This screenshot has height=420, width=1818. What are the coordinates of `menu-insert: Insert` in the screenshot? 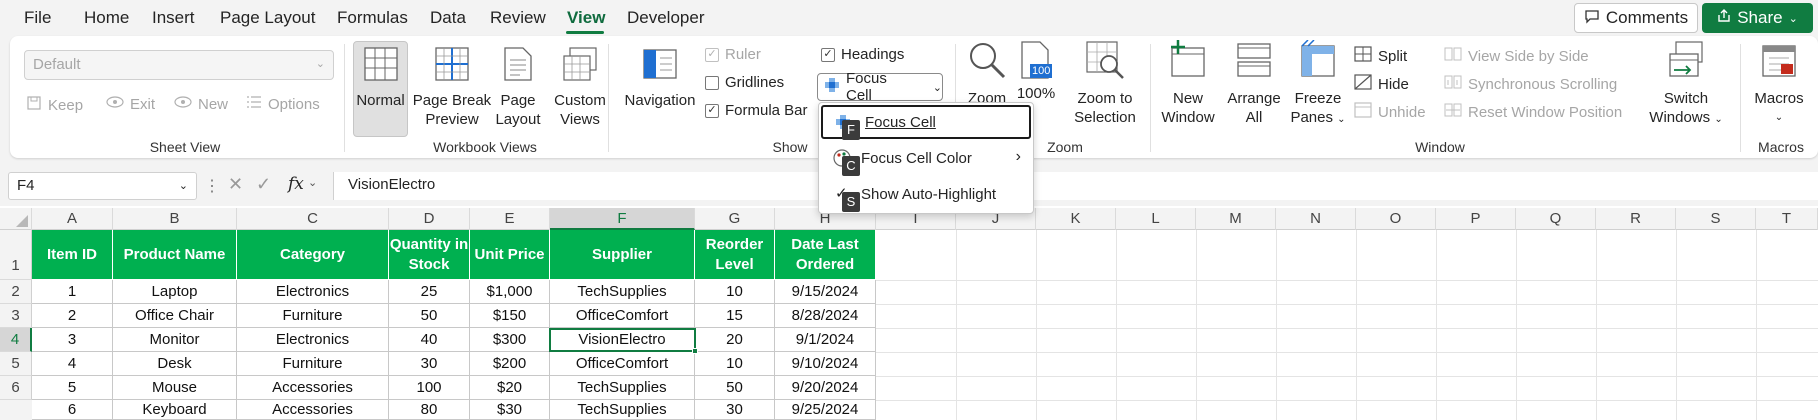 It's located at (173, 18).